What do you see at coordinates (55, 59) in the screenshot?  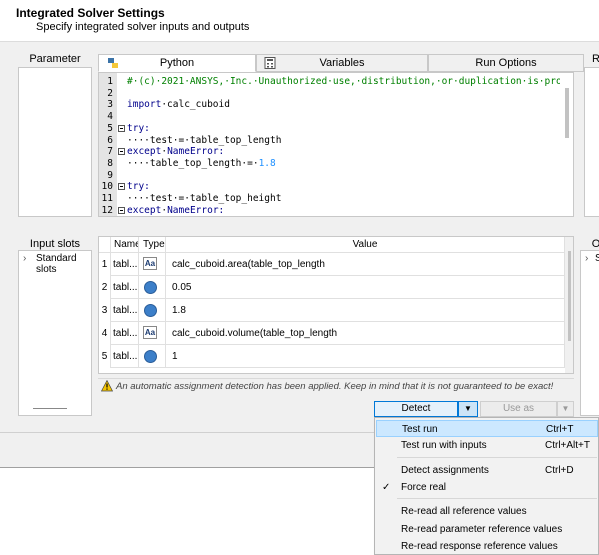 I see `parameter-label: Parameter` at bounding box center [55, 59].